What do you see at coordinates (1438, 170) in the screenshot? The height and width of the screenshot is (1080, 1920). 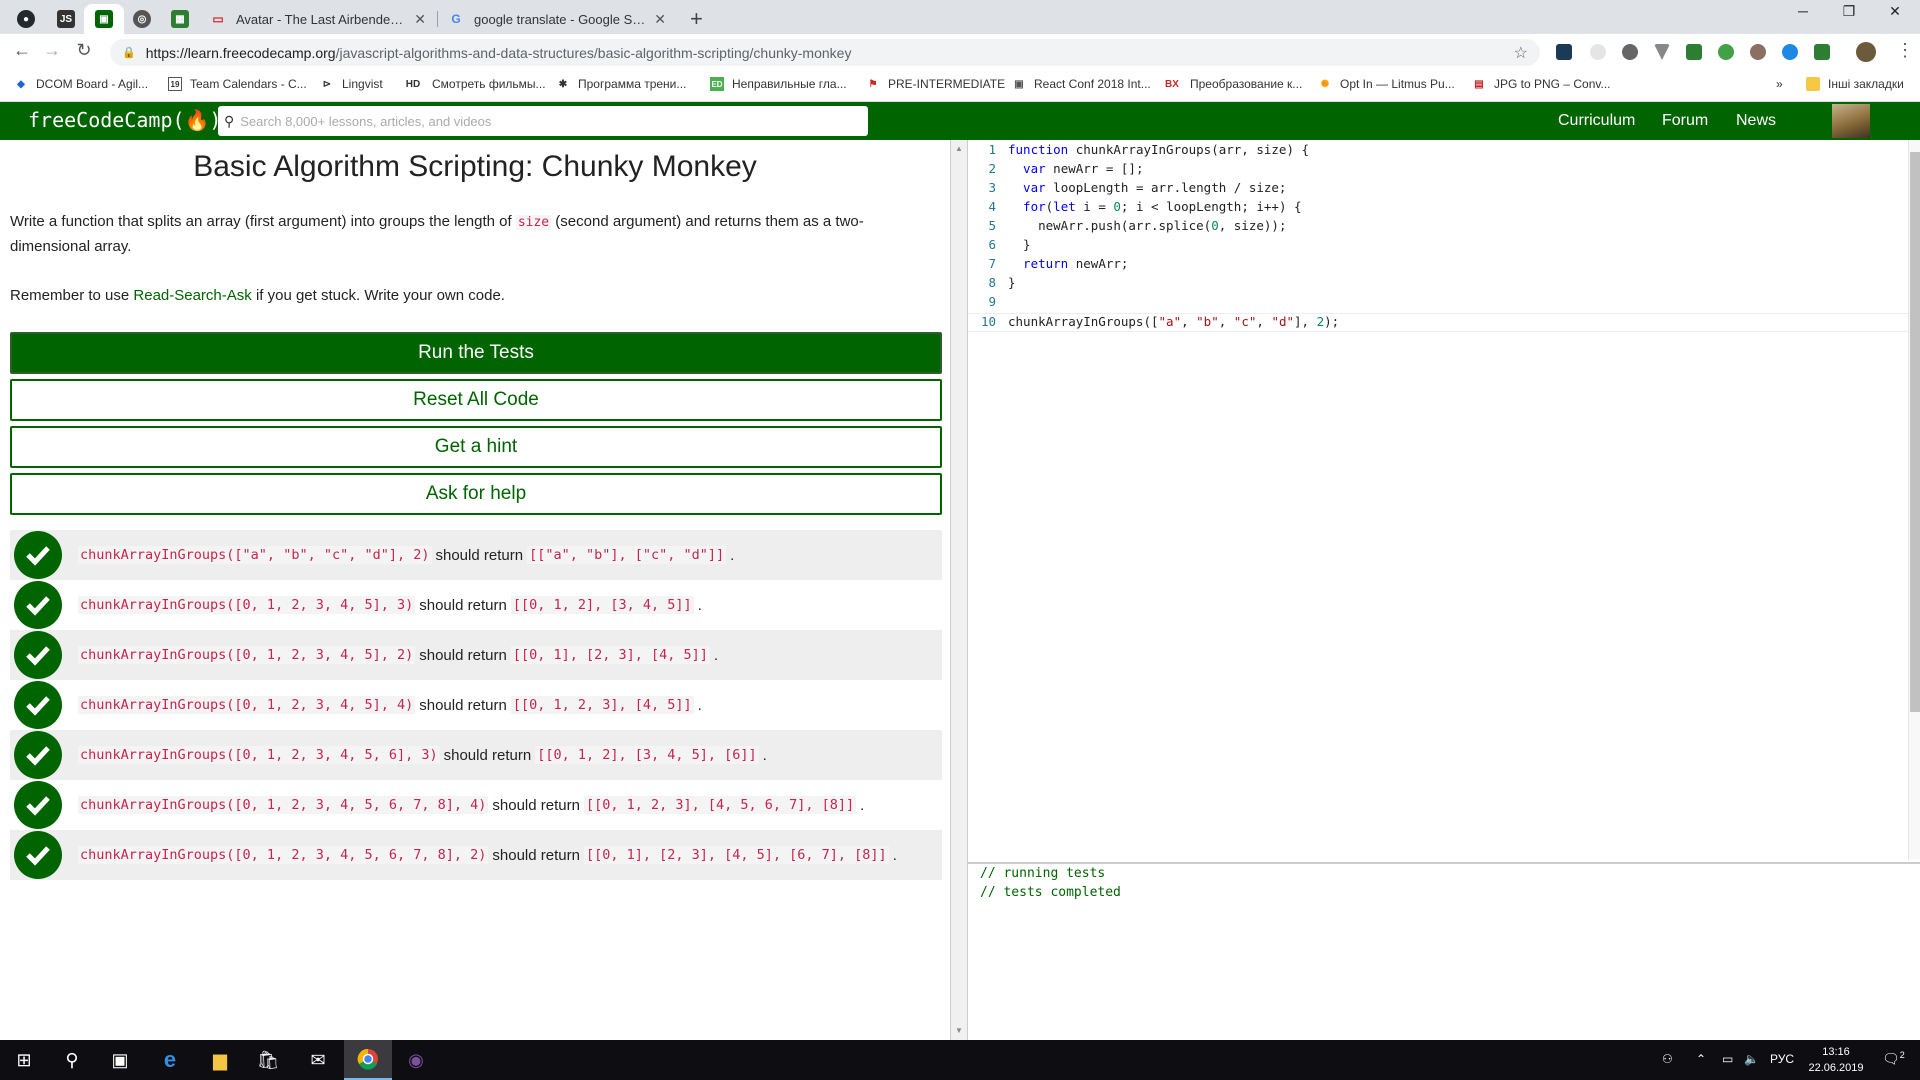 I see `code-line: 2 var newArr = [];` at bounding box center [1438, 170].